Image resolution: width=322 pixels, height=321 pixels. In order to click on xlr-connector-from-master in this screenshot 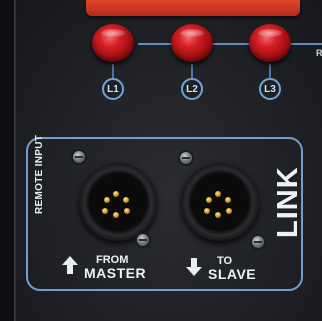, I will do `click(118, 202)`.